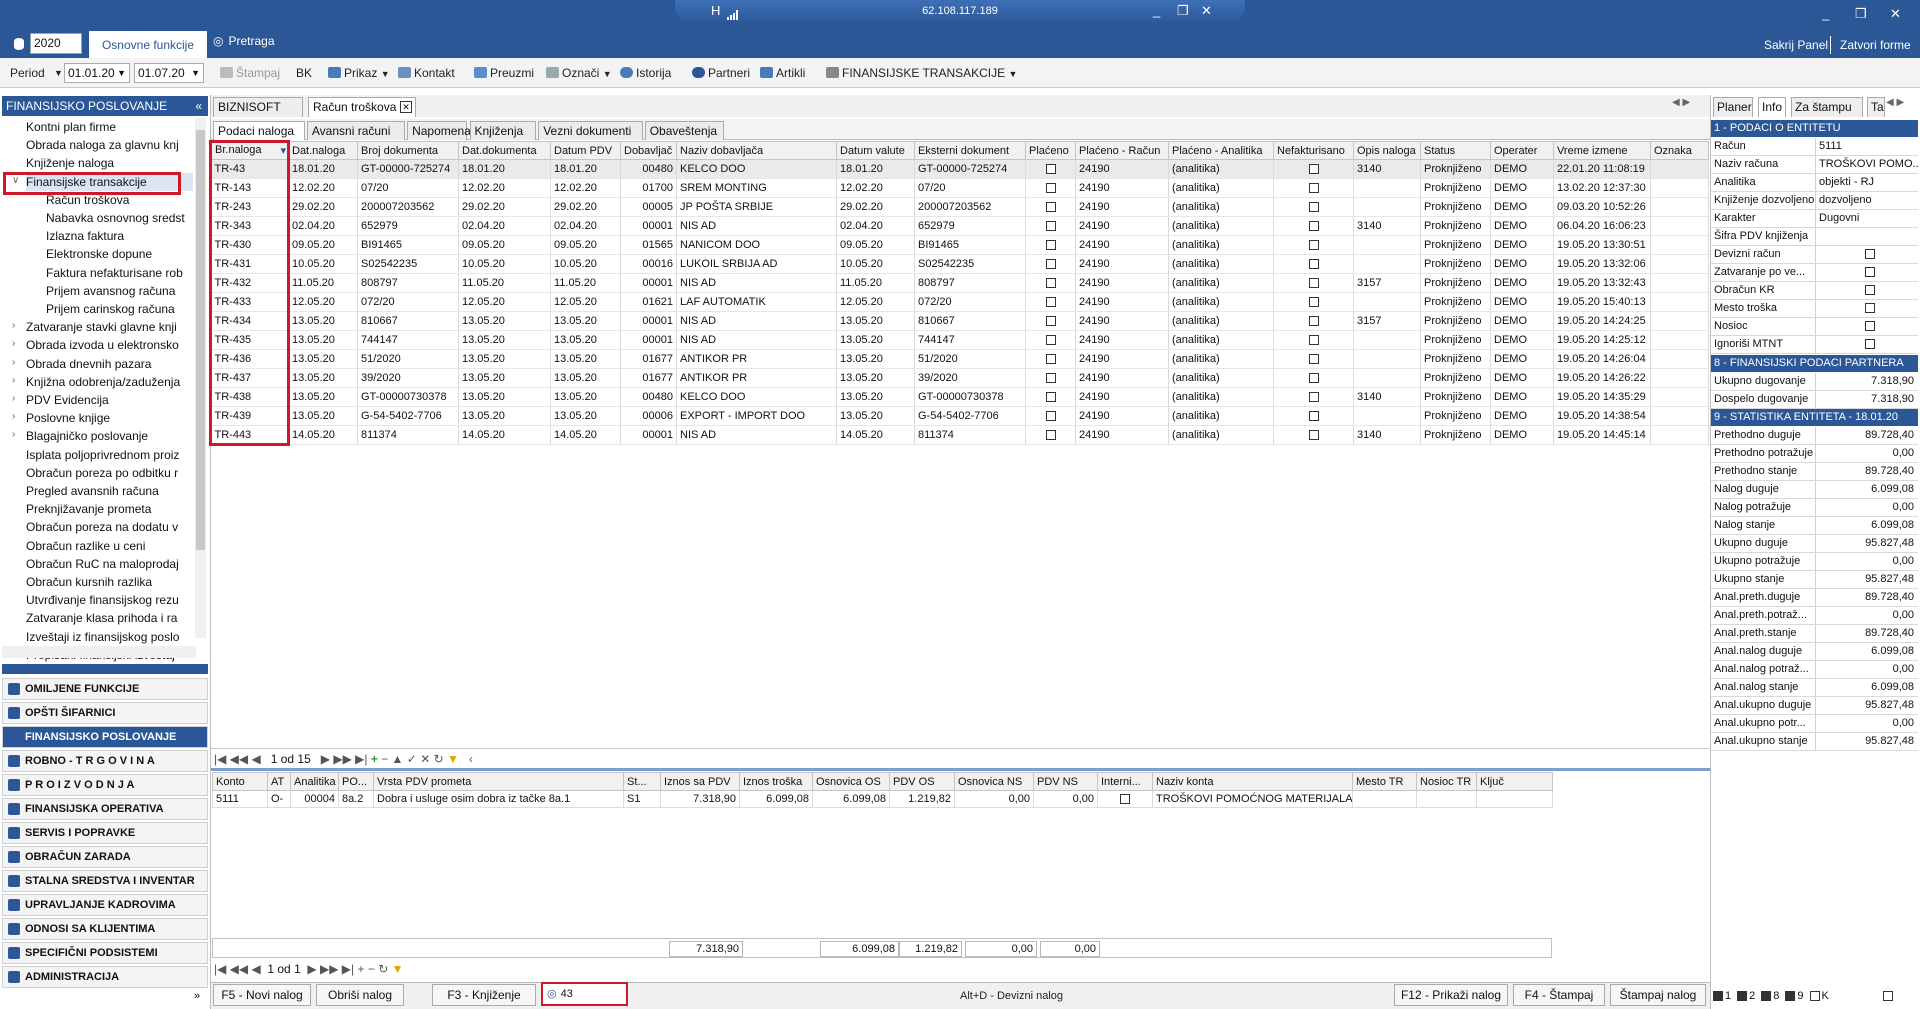 Image resolution: width=1920 pixels, height=1009 pixels. What do you see at coordinates (105, 905) in the screenshot?
I see `module-button: UPRAVLJANJE KADROVIMA` at bounding box center [105, 905].